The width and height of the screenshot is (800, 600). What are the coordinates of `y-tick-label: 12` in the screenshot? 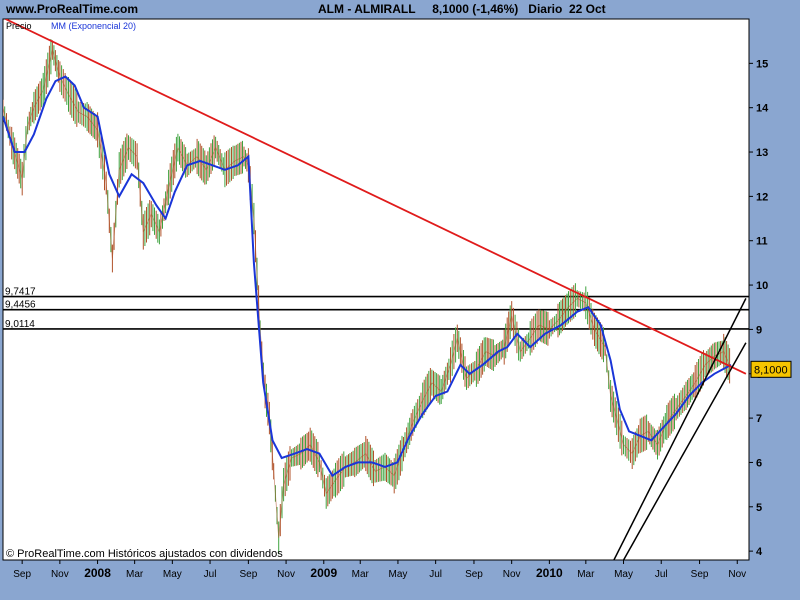 It's located at (762, 197).